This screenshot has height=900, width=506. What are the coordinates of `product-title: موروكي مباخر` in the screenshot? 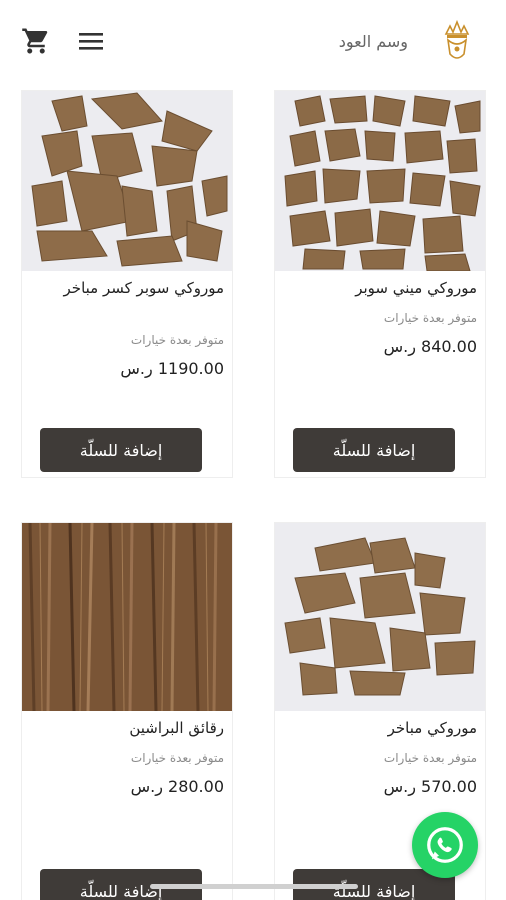 It's located at (379, 728).